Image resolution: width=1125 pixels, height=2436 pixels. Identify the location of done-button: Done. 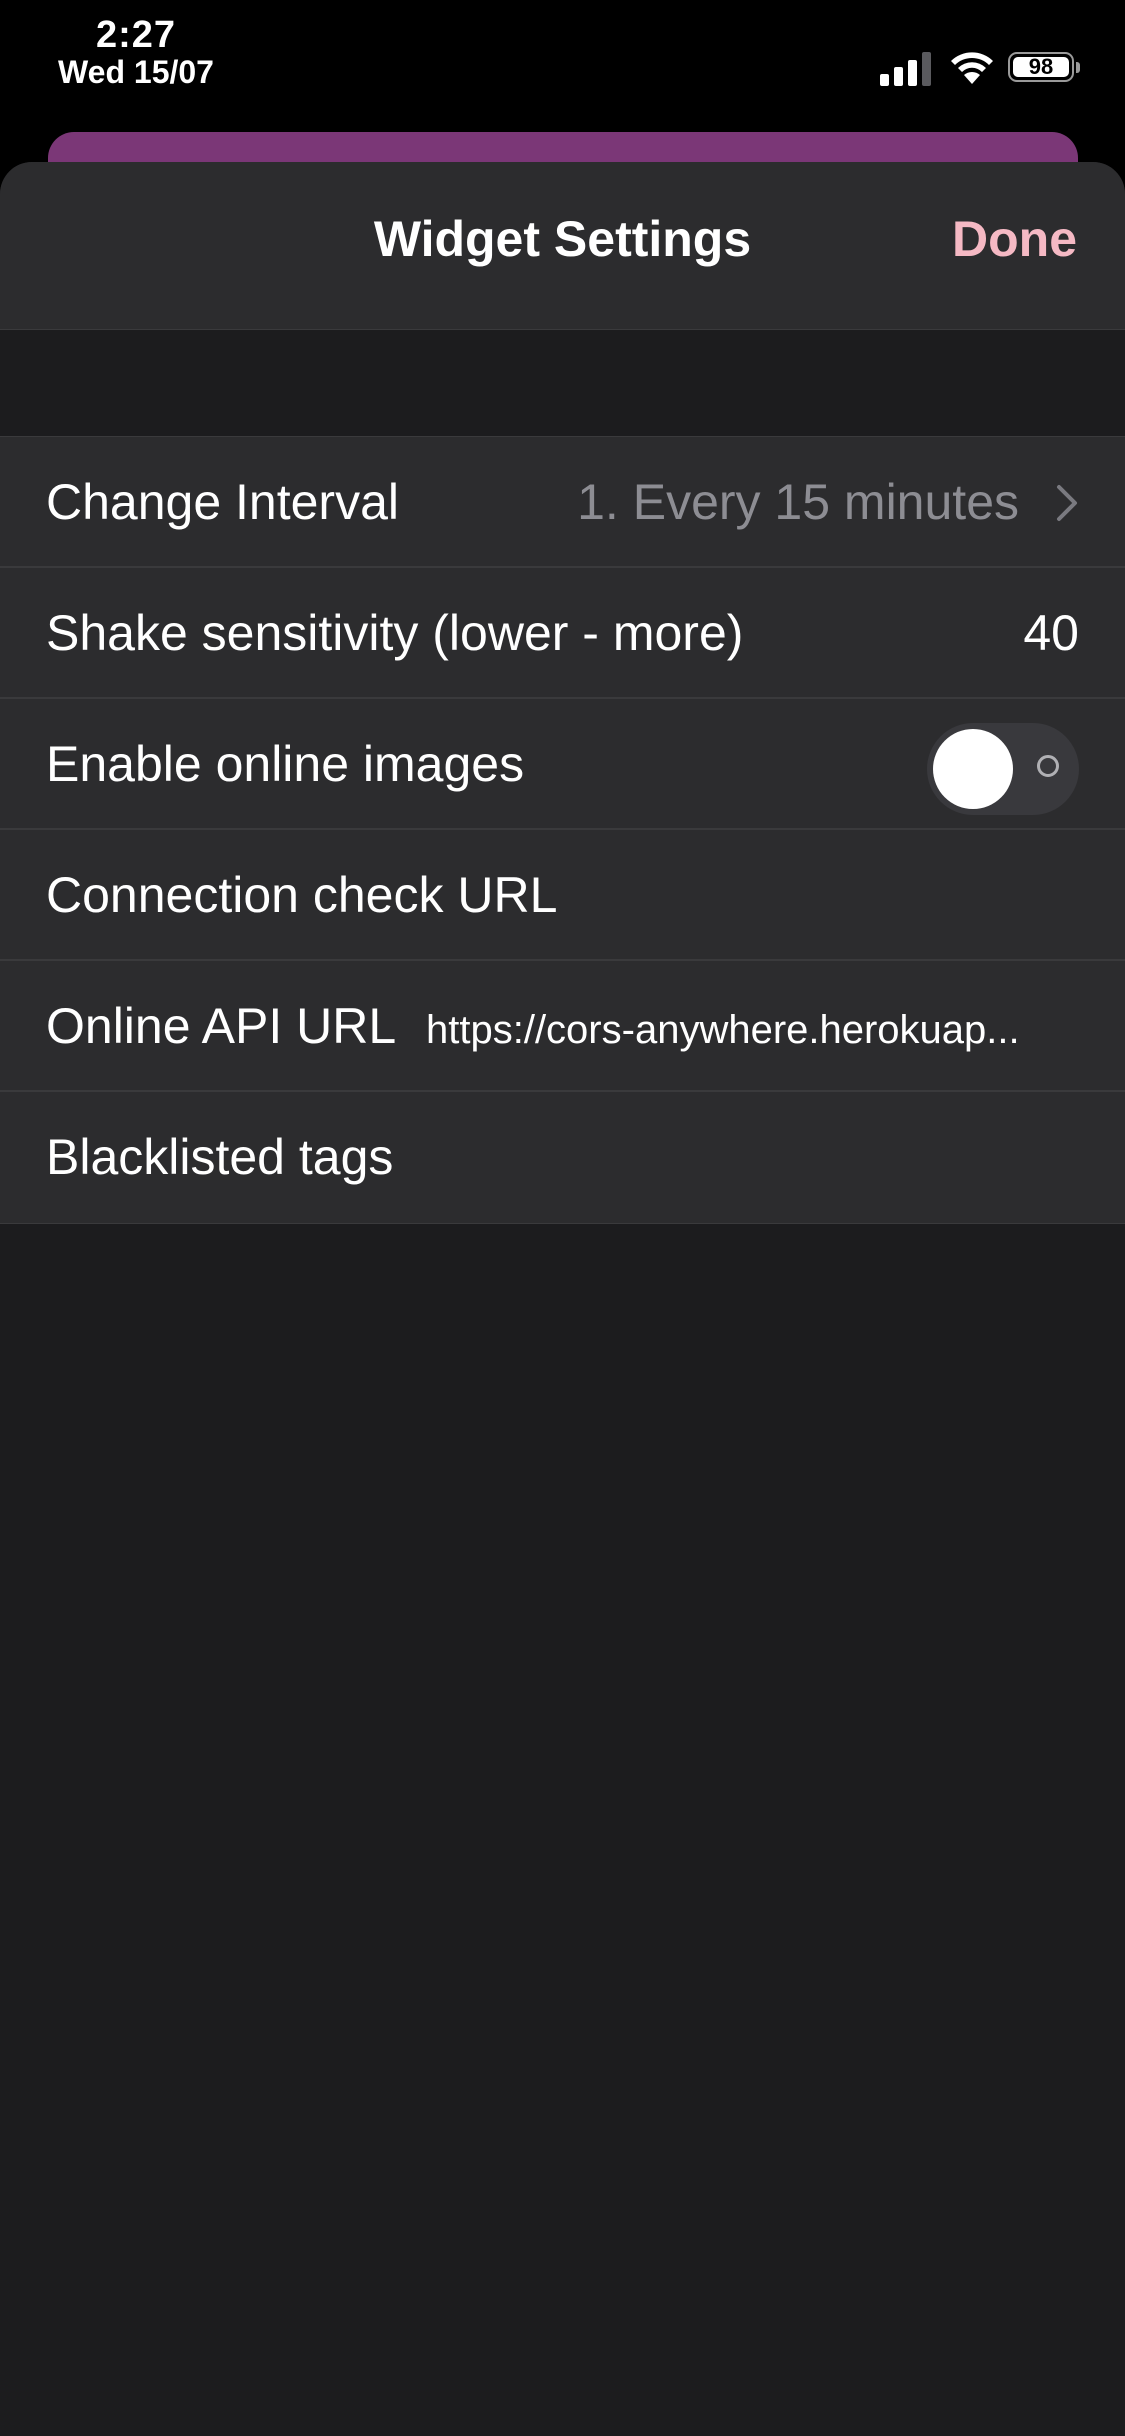
(1014, 239).